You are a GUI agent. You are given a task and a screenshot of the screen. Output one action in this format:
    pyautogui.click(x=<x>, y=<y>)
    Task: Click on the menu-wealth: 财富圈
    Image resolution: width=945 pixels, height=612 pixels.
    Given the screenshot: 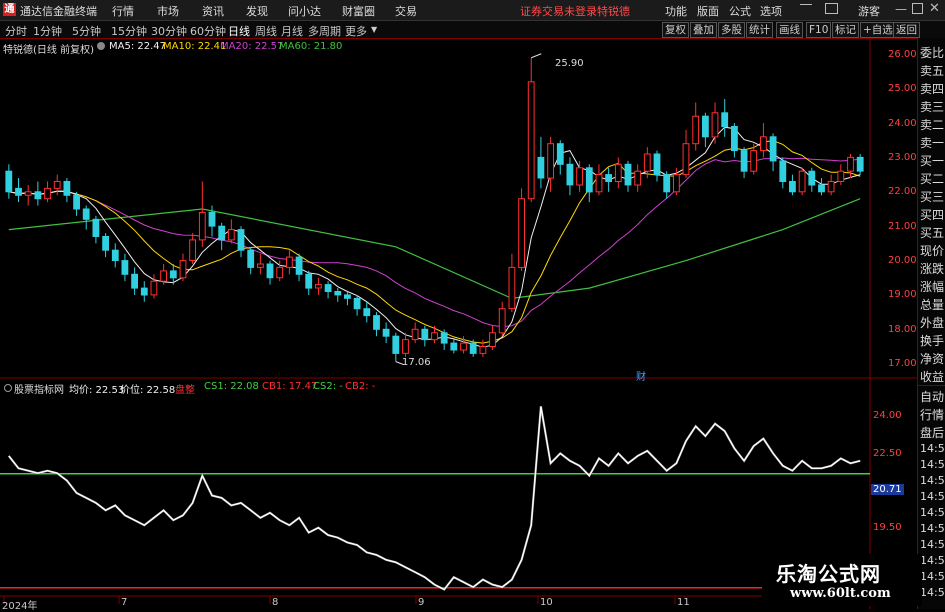 What is the action you would take?
    pyautogui.click(x=358, y=11)
    